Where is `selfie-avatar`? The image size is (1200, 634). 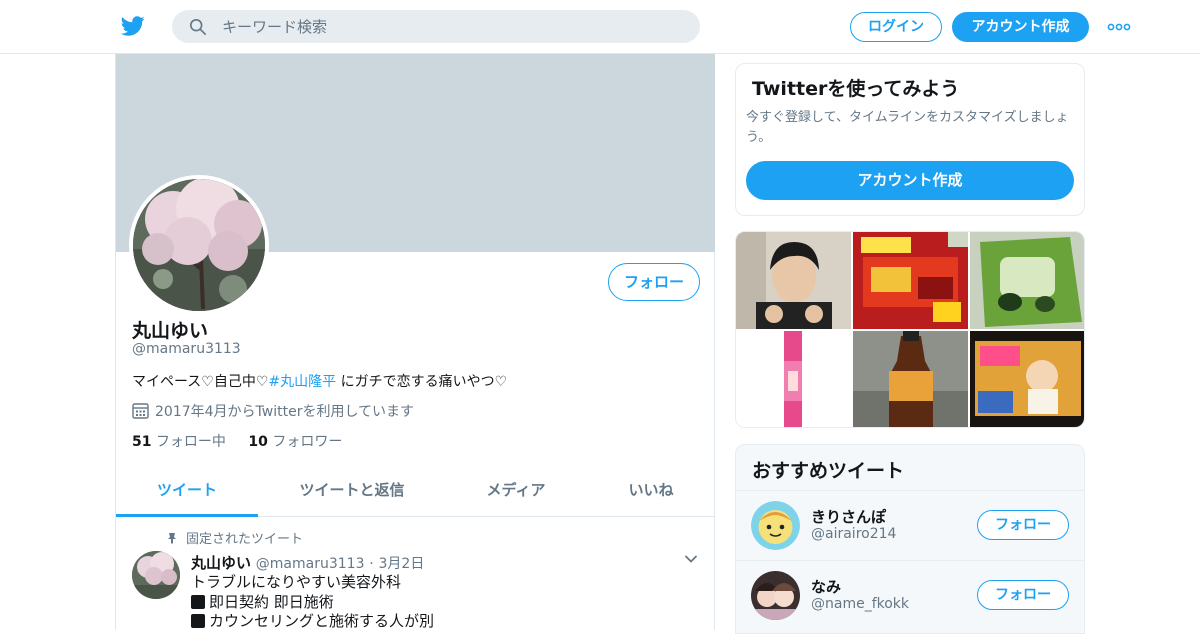 selfie-avatar is located at coordinates (775, 595).